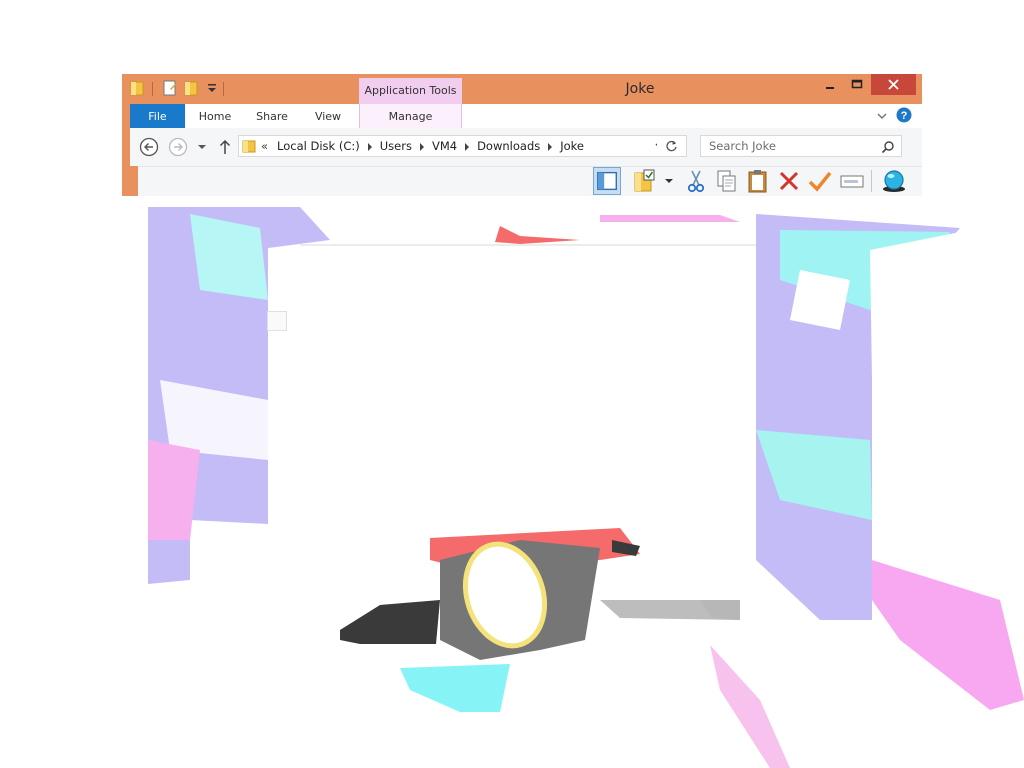  What do you see at coordinates (396, 146) in the screenshot?
I see `breadcrumb-item: Users` at bounding box center [396, 146].